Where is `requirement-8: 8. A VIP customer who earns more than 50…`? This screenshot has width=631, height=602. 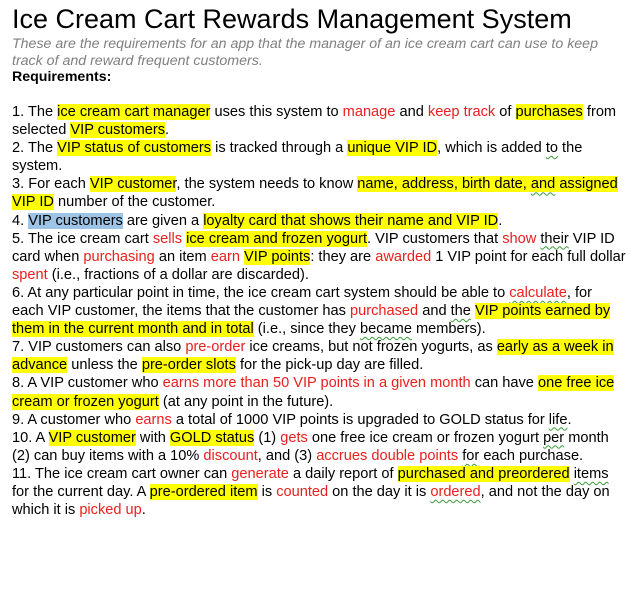
requirement-8: 8. A VIP customer who earns more than 50… is located at coordinates (319, 392).